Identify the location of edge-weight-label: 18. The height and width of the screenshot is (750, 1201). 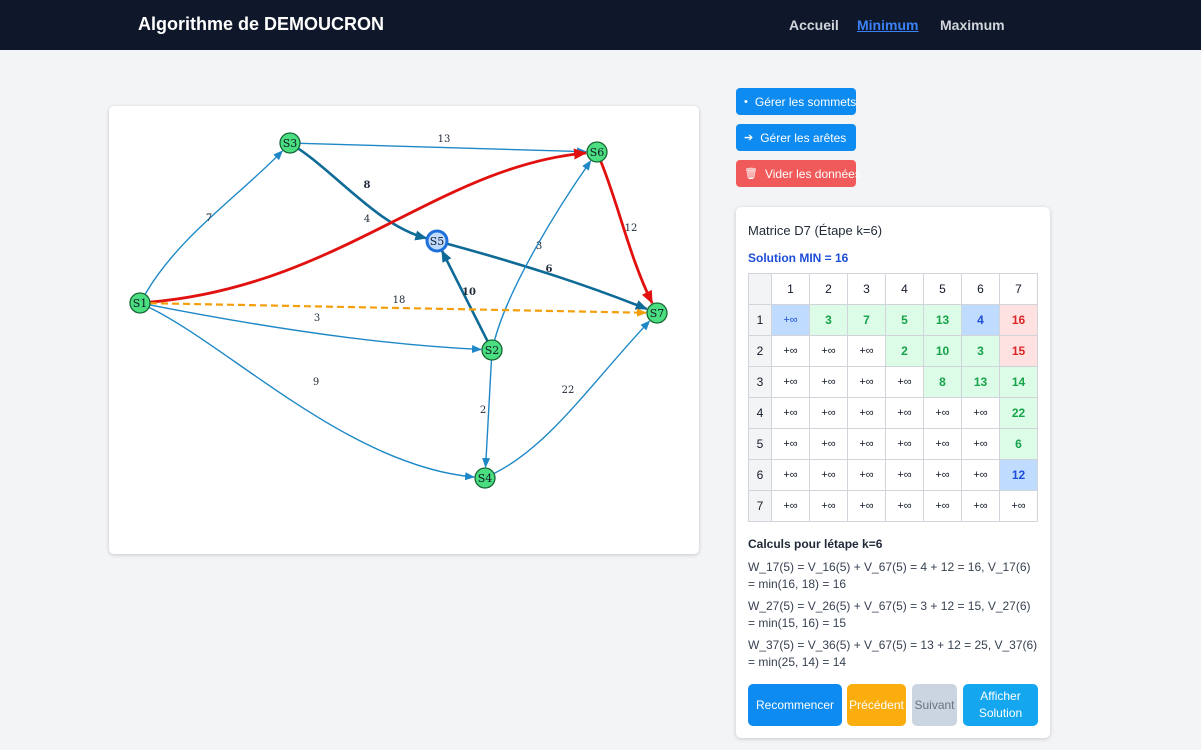
(399, 300).